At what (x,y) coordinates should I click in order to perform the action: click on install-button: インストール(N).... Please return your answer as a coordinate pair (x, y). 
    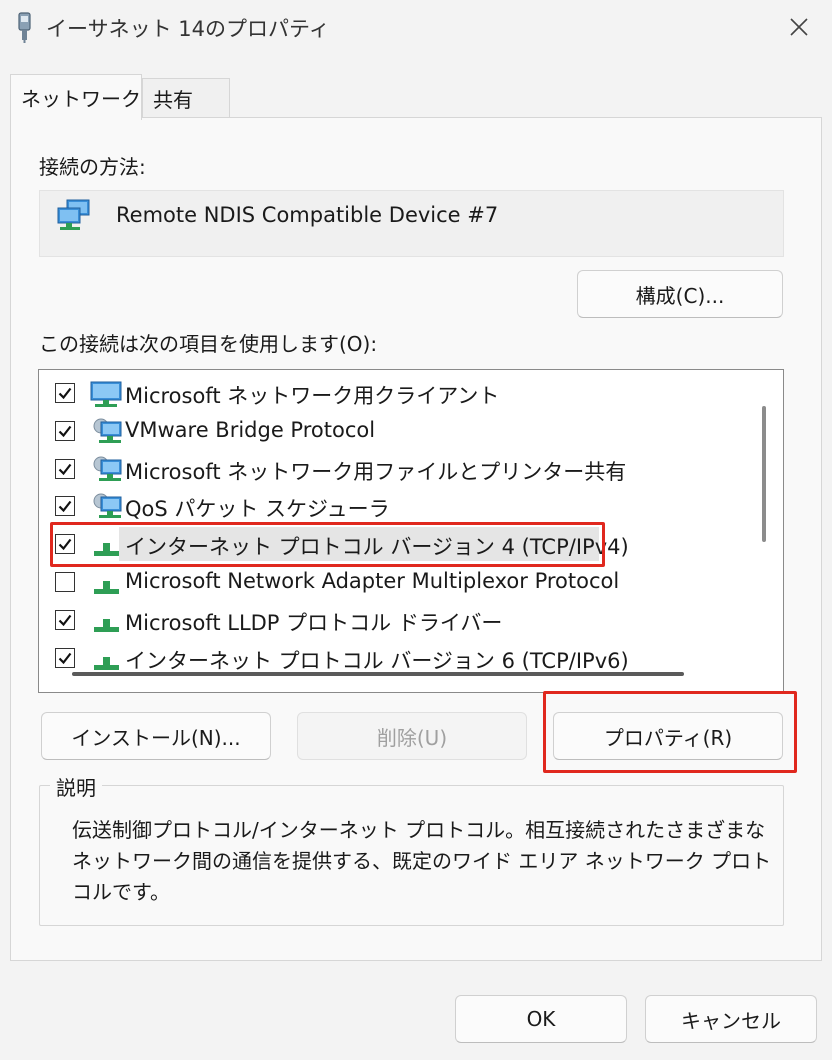
    Looking at the image, I should click on (156, 736).